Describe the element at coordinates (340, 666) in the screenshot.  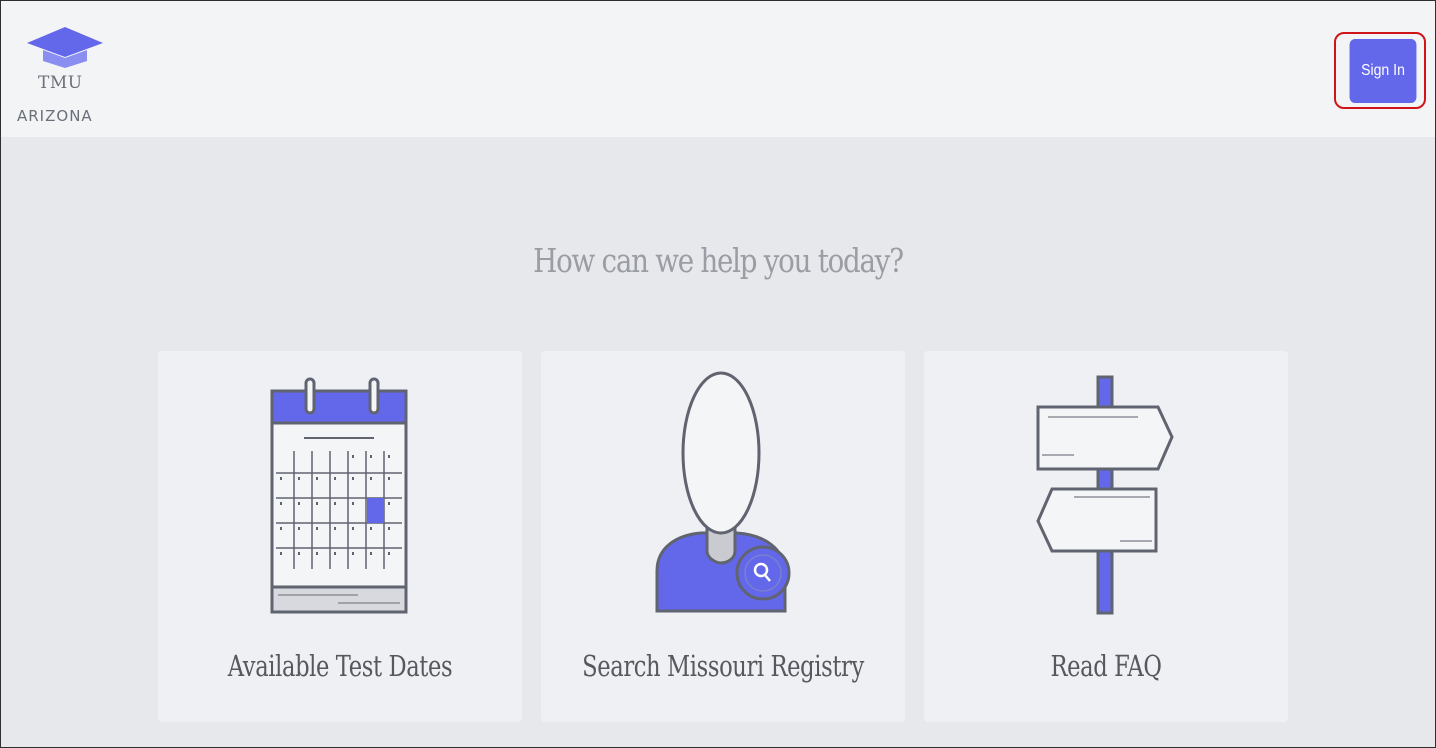
I see `card-label-test-dates: Available Test Dates` at that location.